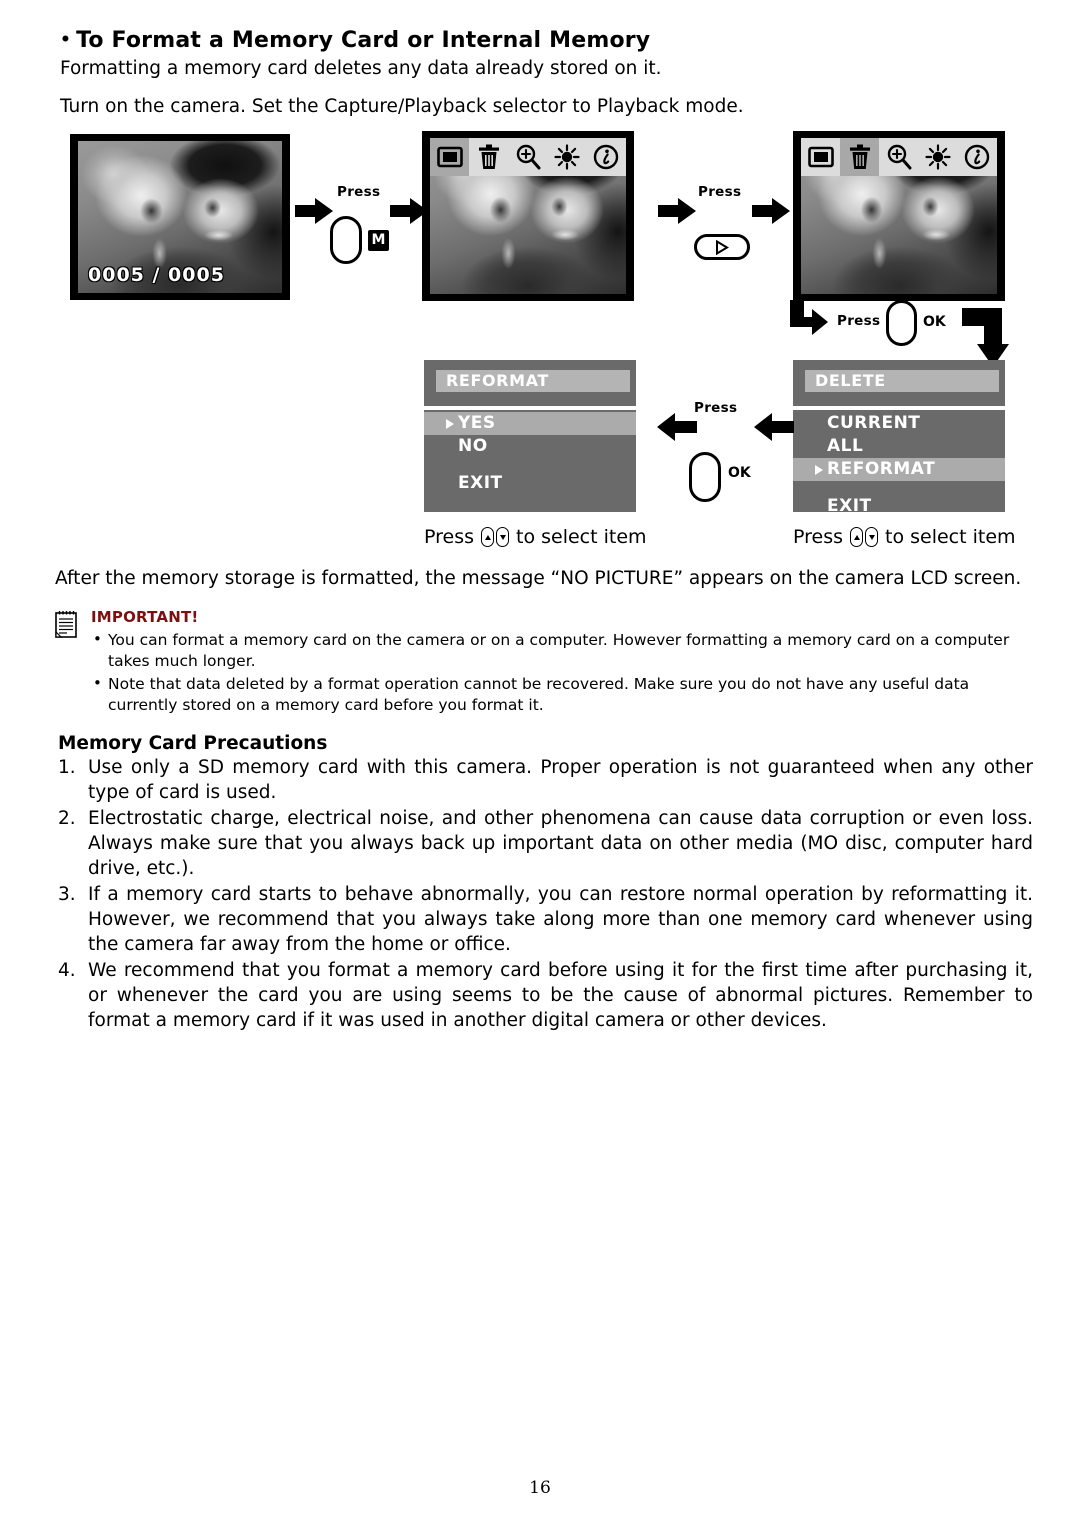  I want to click on delete-menu-items: CURRENT ALL REFORMAT EXIT, so click(899, 465).